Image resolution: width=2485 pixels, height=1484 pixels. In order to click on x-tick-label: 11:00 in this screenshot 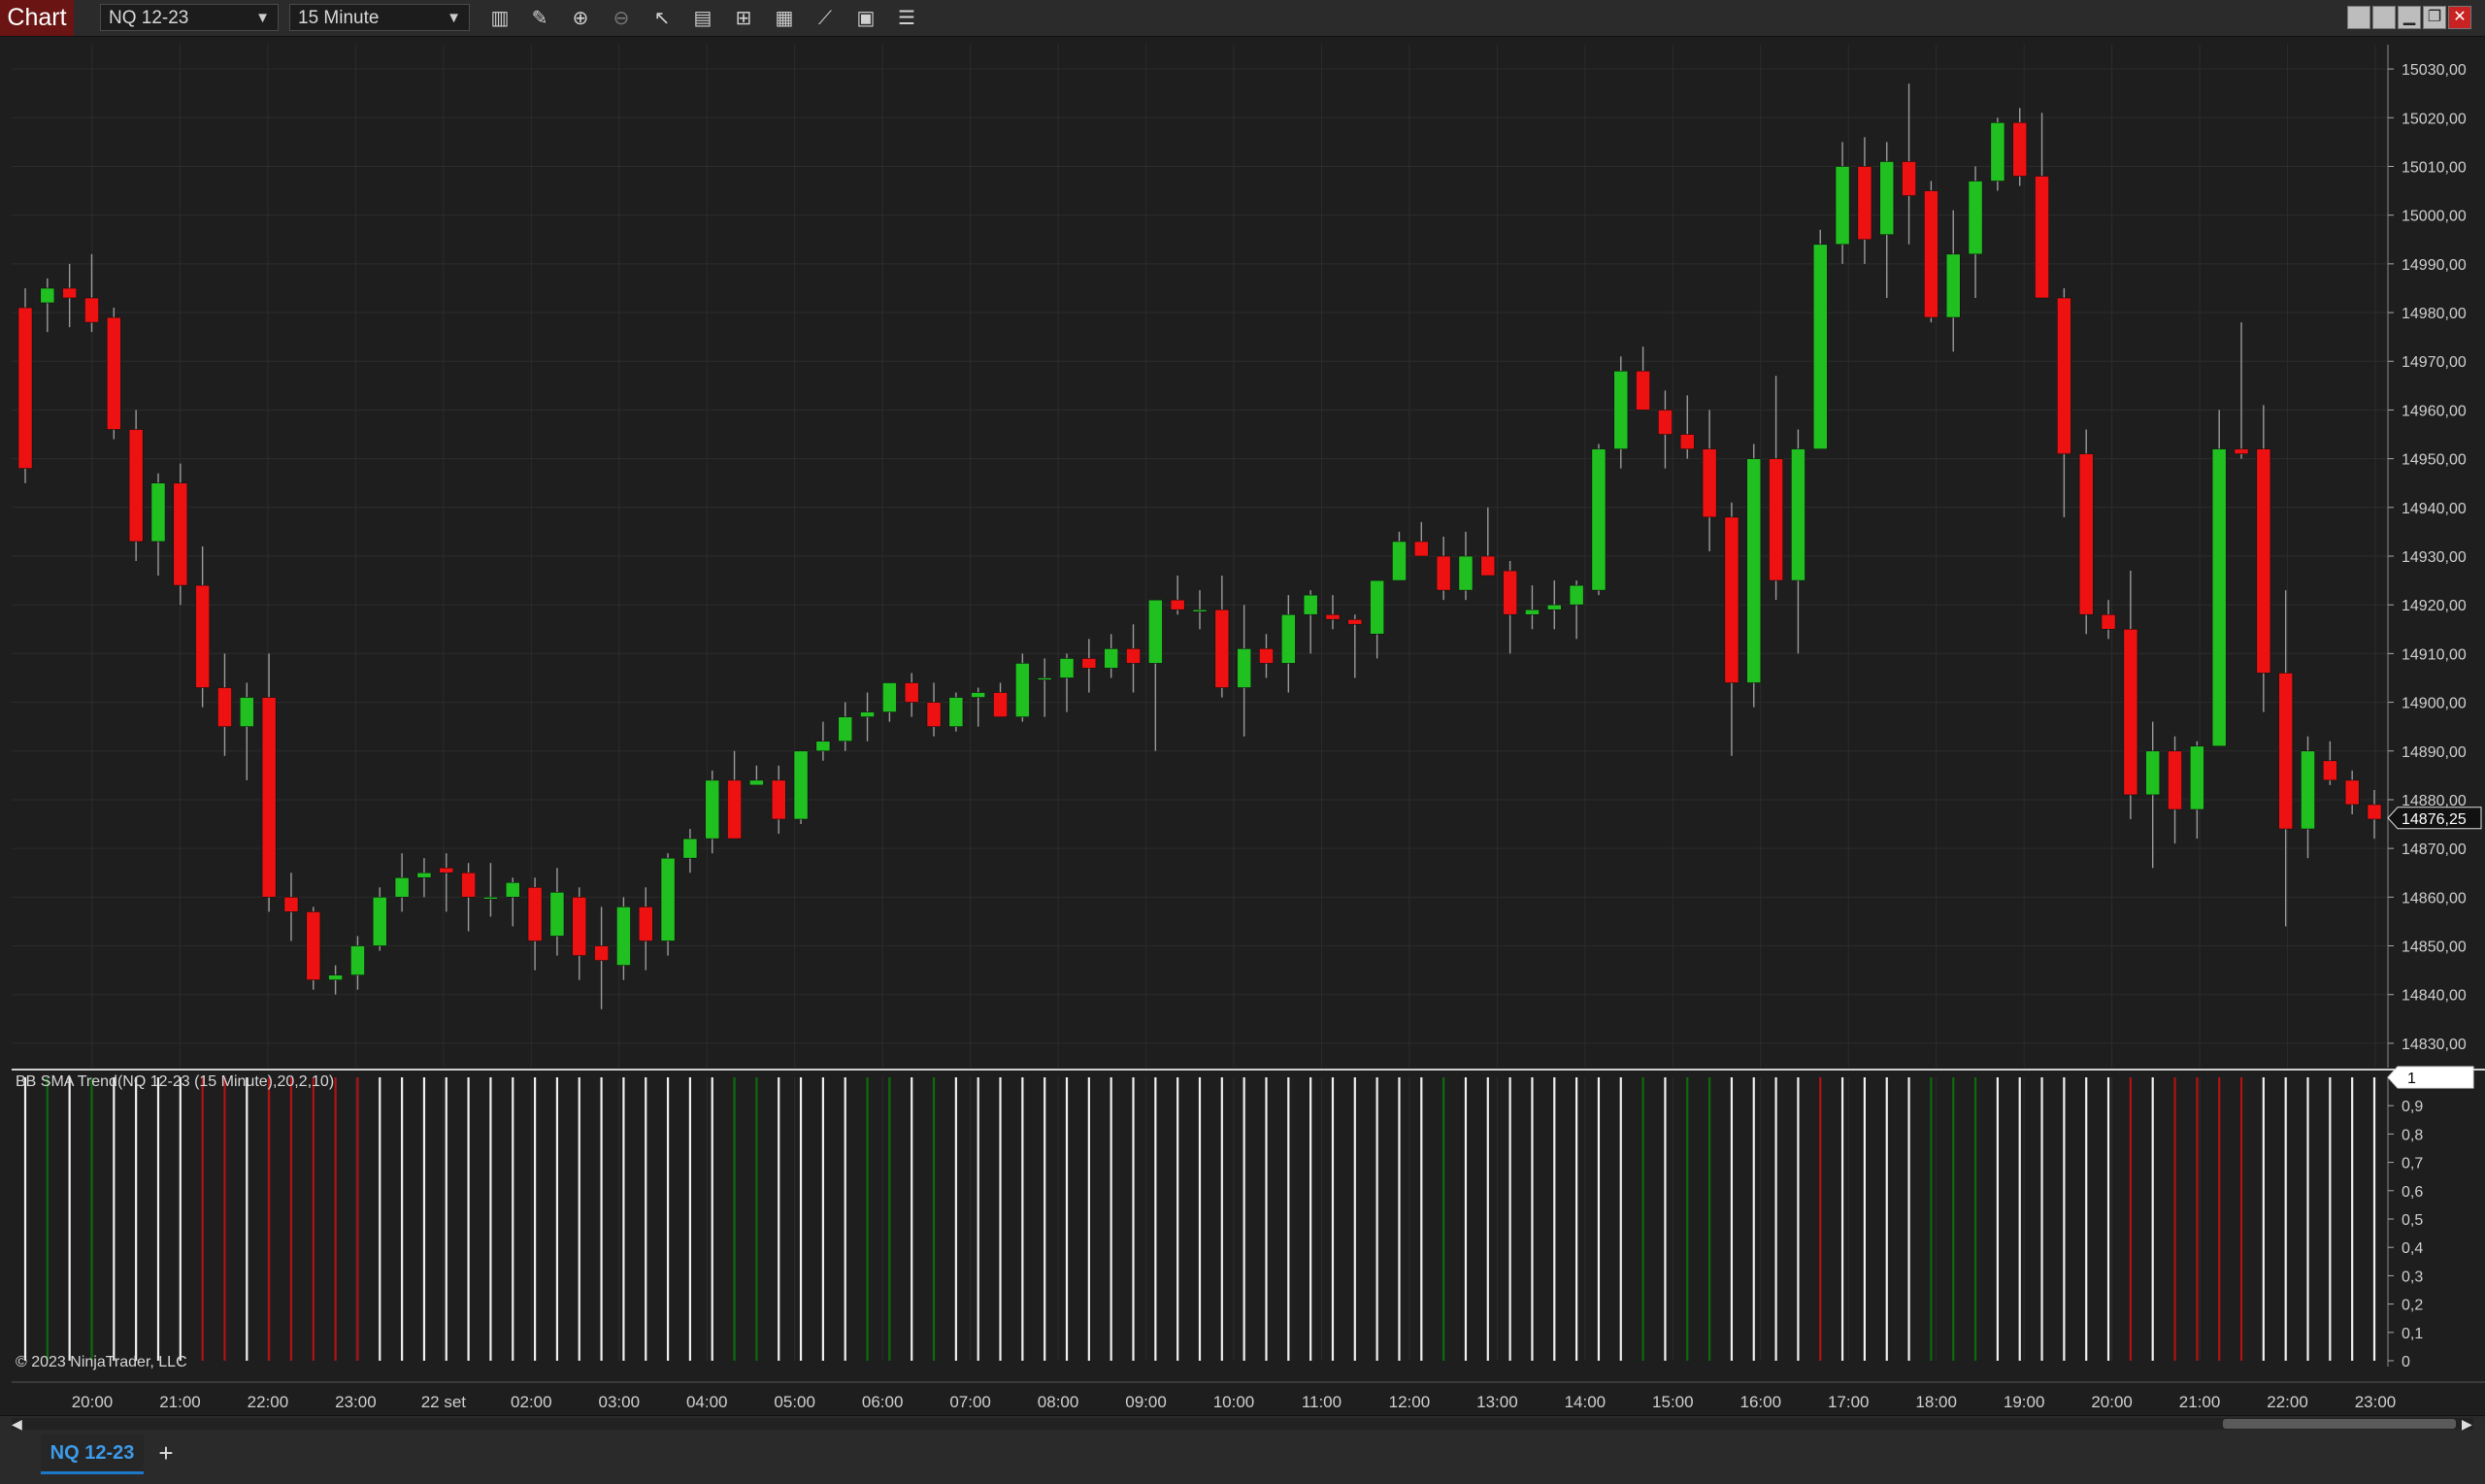, I will do `click(1322, 1402)`.